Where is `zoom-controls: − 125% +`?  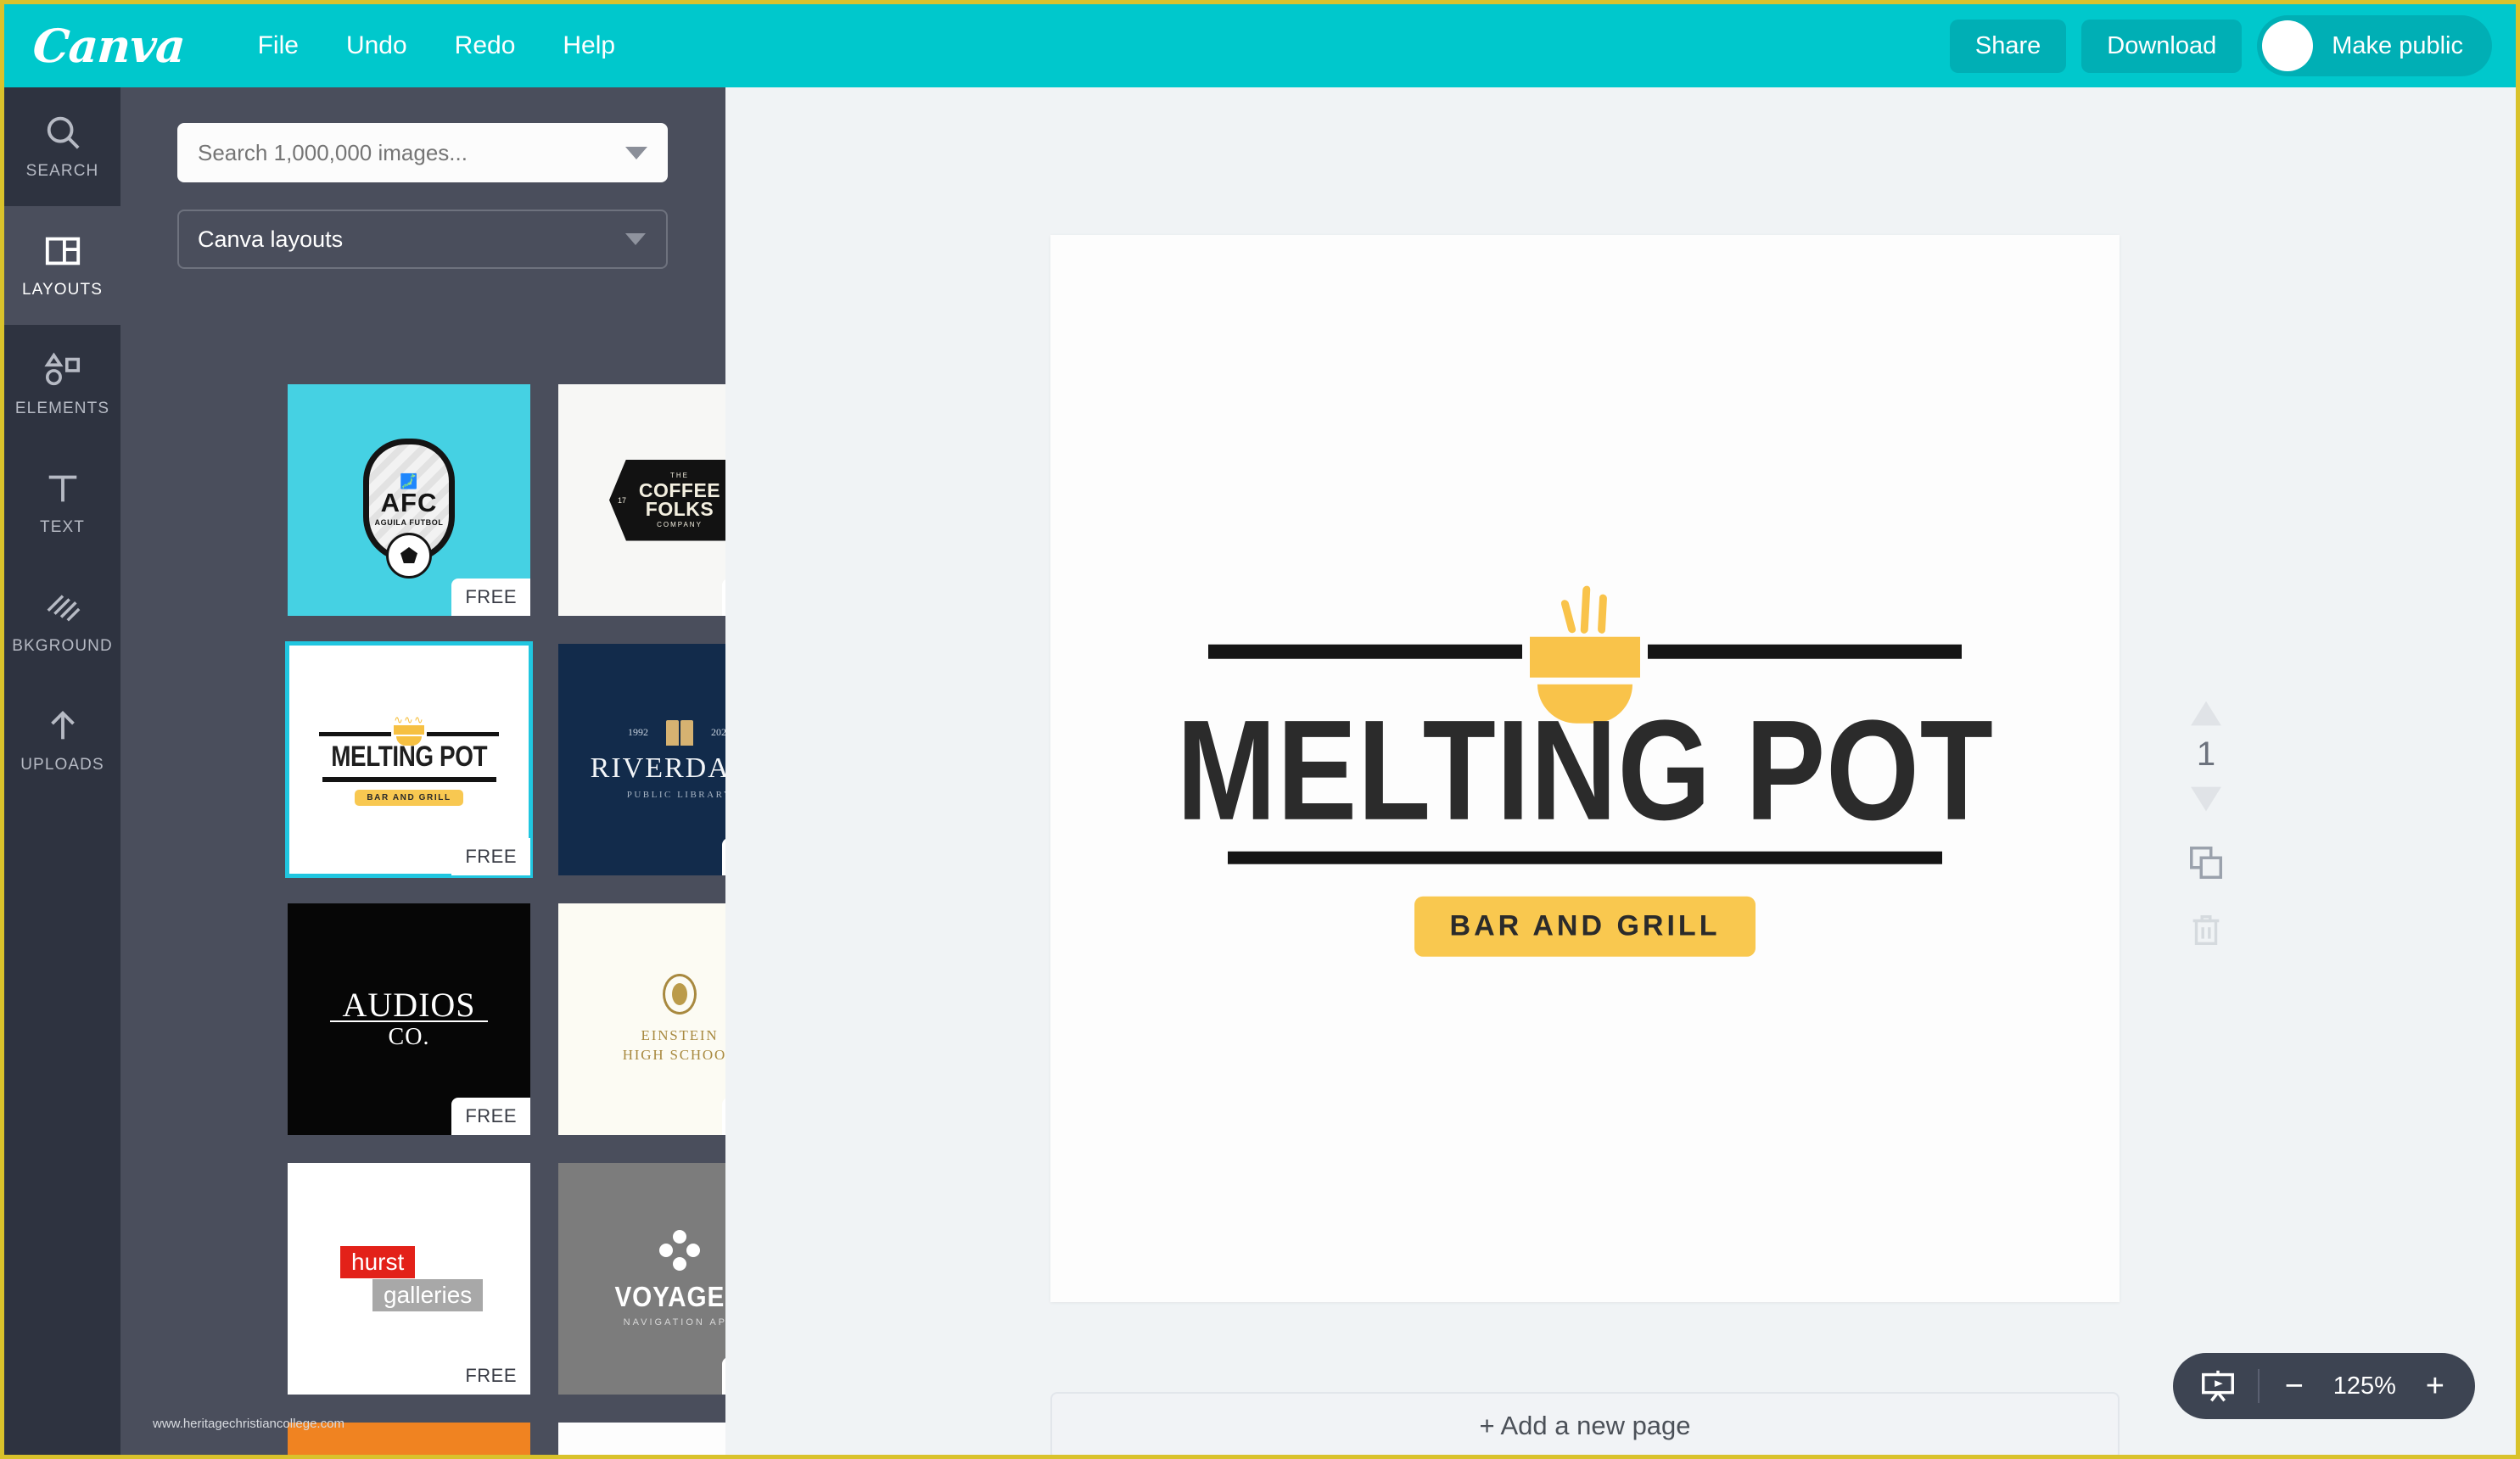 zoom-controls: − 125% + is located at coordinates (2323, 1386).